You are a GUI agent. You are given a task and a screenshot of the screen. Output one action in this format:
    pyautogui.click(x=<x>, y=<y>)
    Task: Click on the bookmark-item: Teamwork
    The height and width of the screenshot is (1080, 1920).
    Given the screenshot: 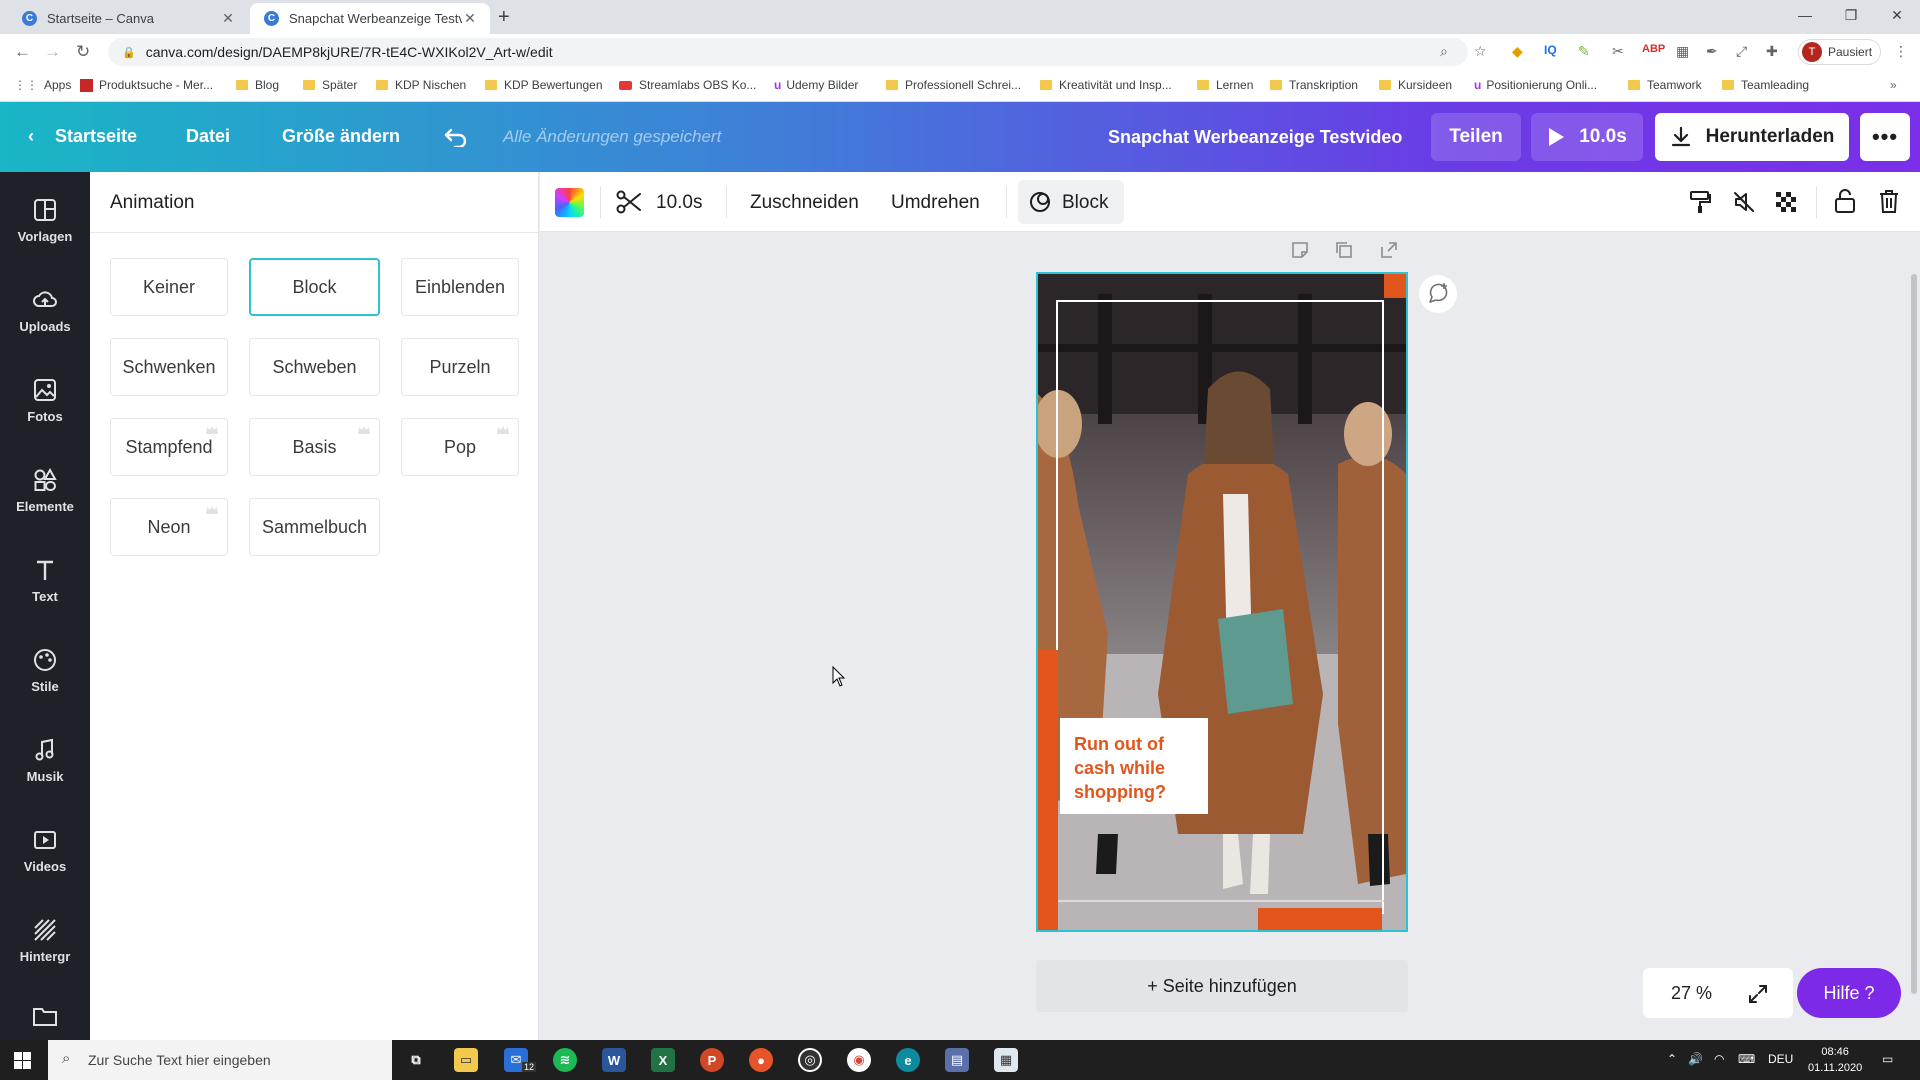 What is the action you would take?
    pyautogui.click(x=1665, y=85)
    